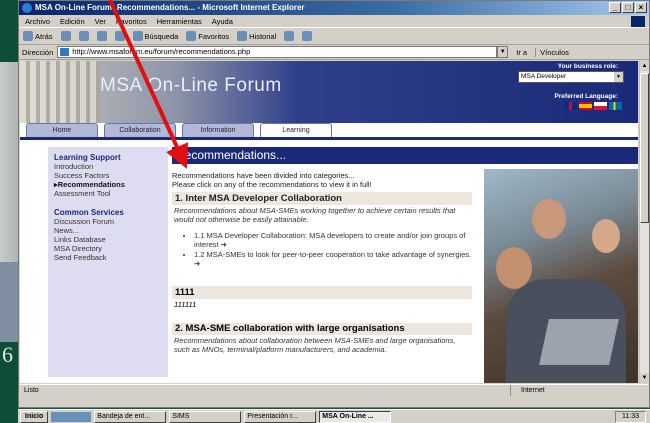 Image resolution: width=650 pixels, height=423 pixels. Describe the element at coordinates (34, 416) in the screenshot. I see `start-button: Inicio` at that location.